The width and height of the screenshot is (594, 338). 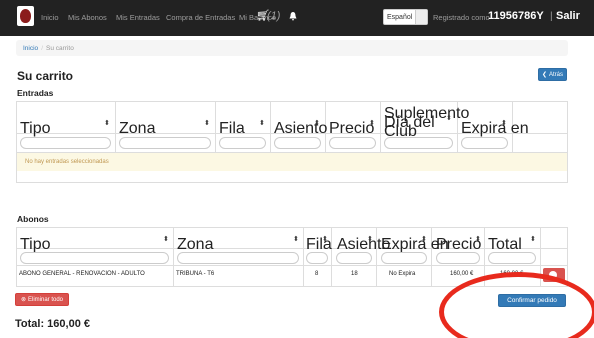 I want to click on filter-suplemento-input, so click(x=418, y=143).